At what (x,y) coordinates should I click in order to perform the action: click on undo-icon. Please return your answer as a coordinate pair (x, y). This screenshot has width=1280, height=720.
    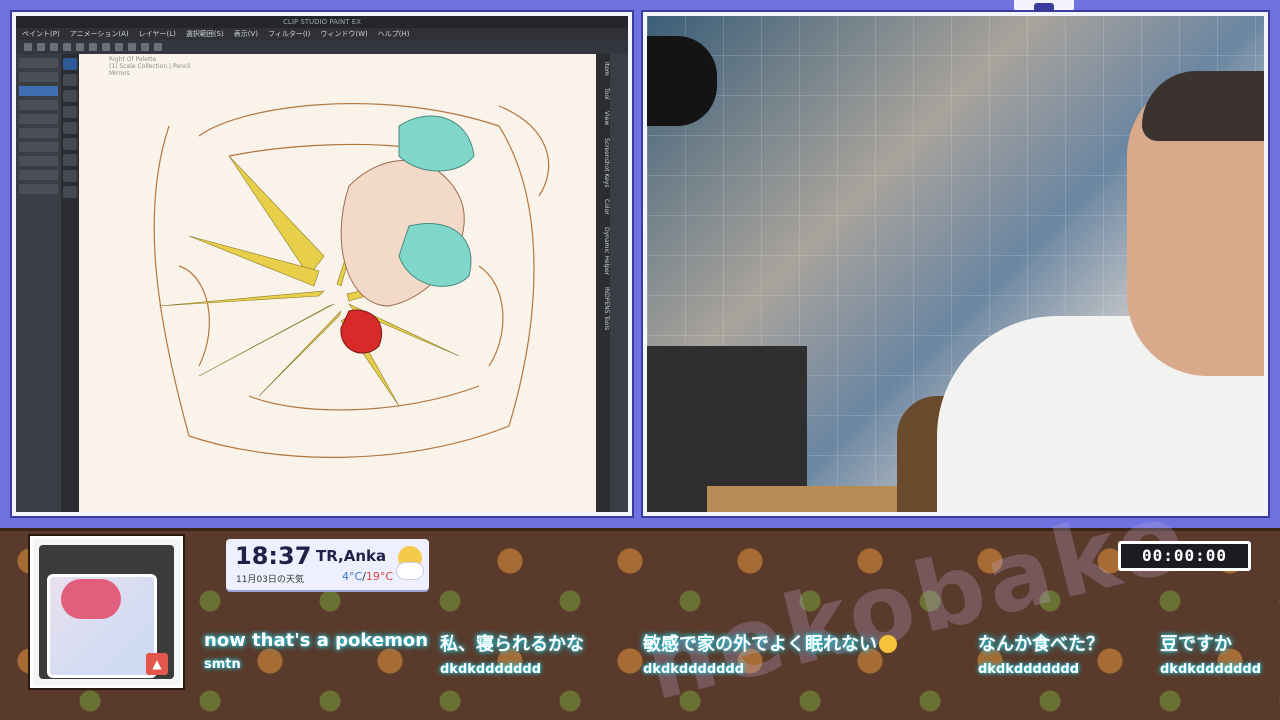
    Looking at the image, I should click on (67, 47).